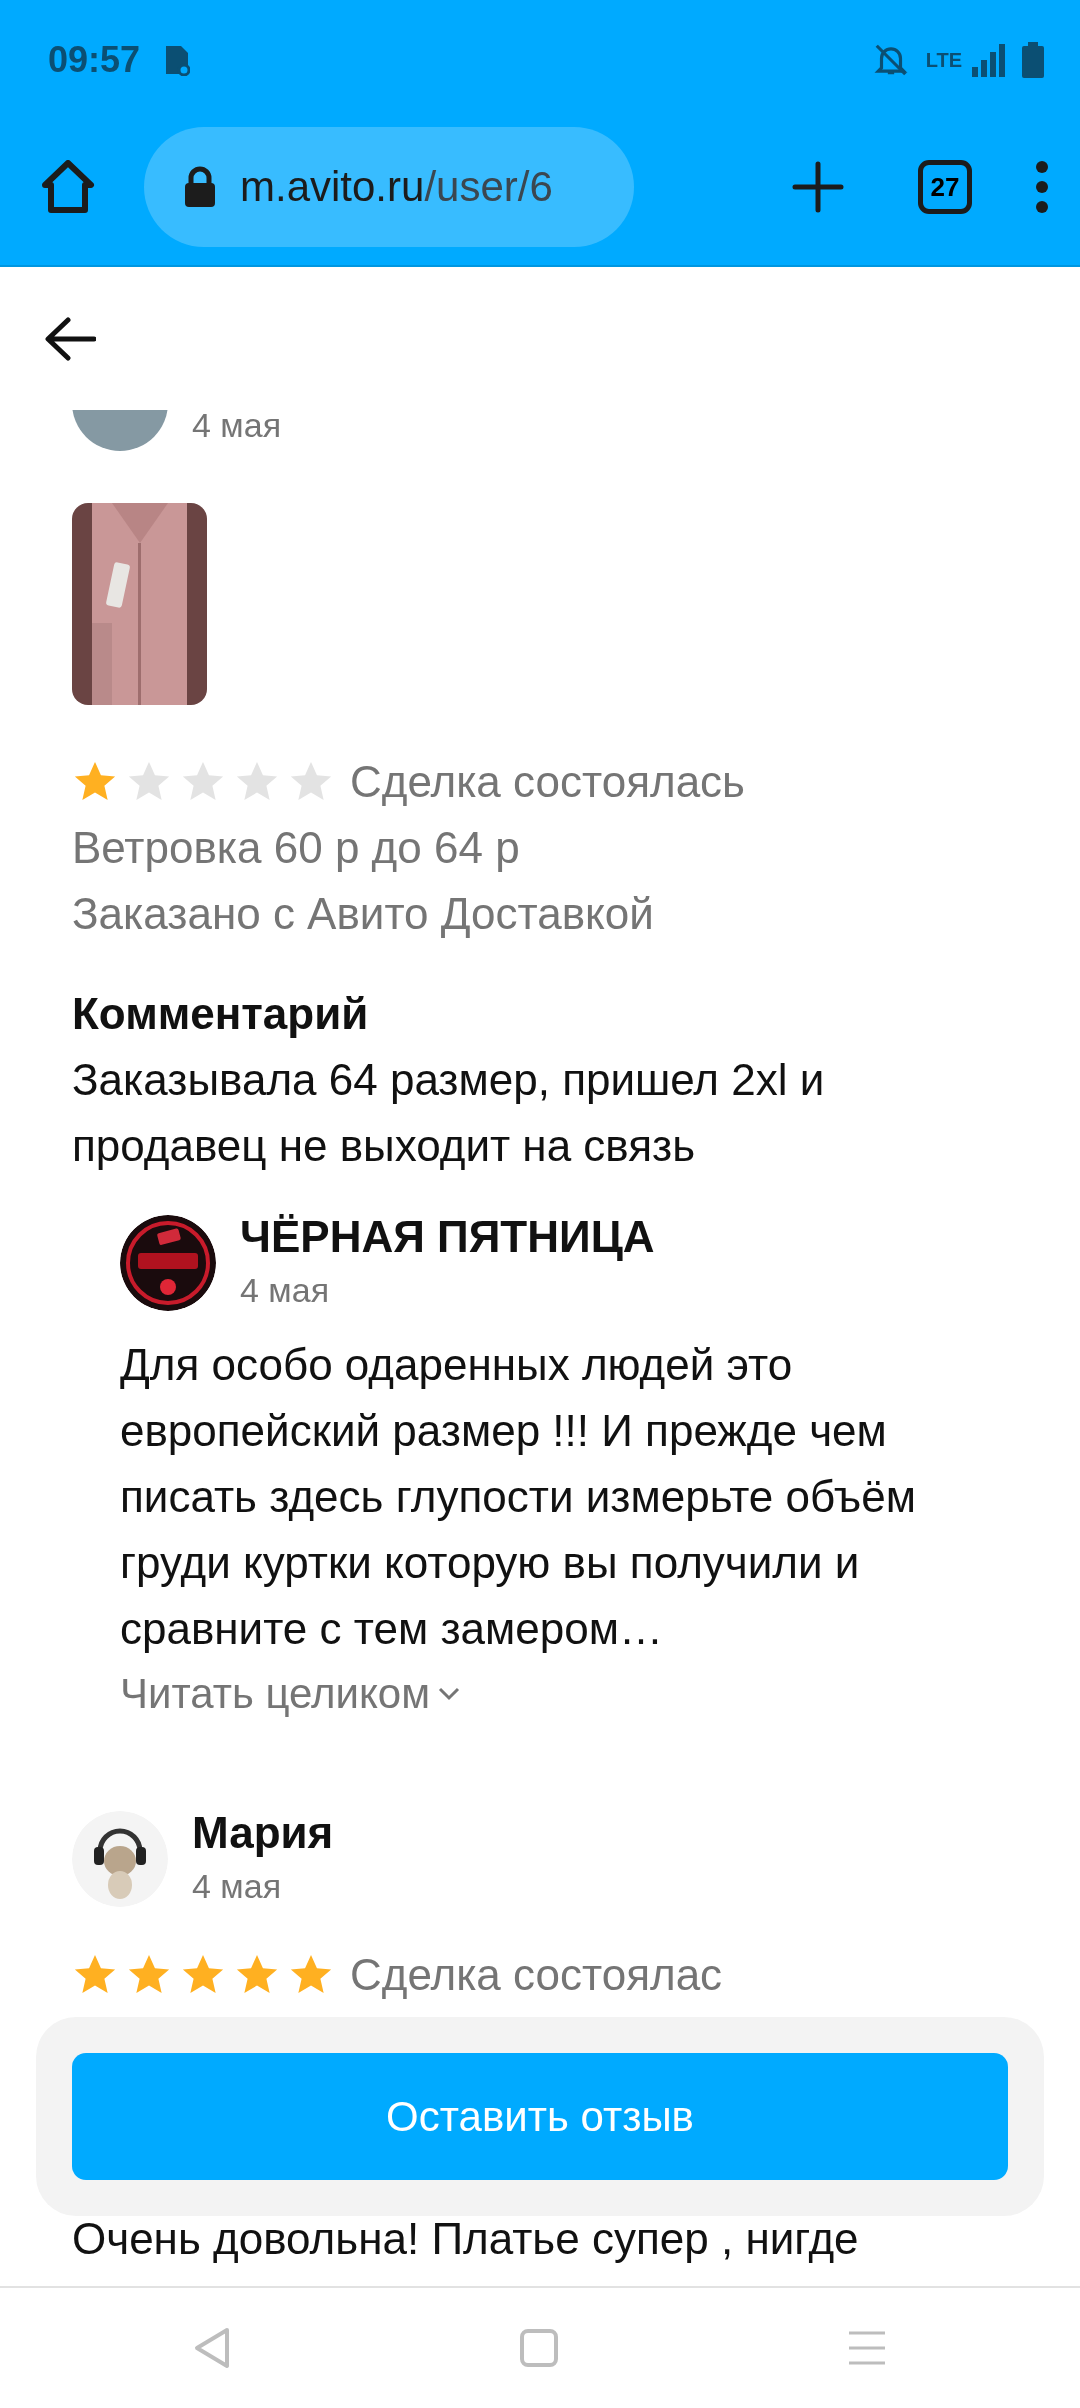 The image size is (1080, 2408). I want to click on lock-icon, so click(200, 186).